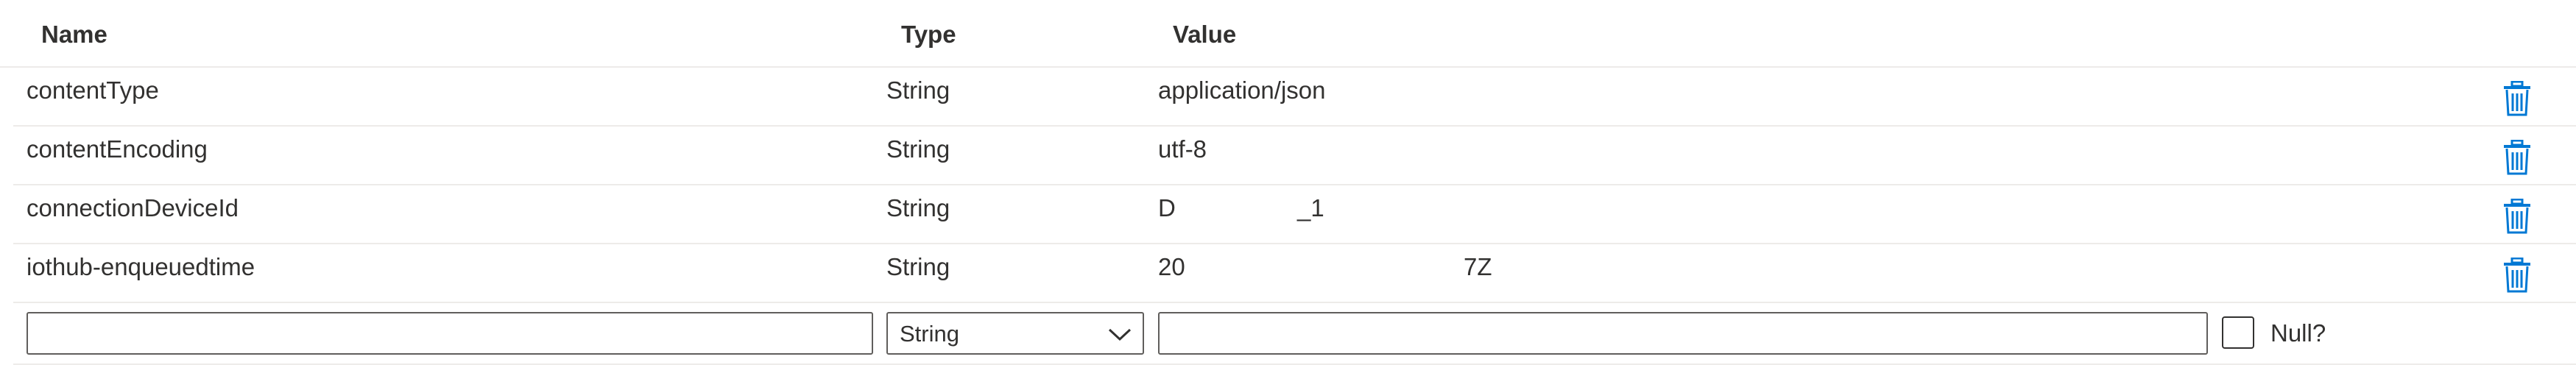 This screenshot has width=2576, height=376. I want to click on new-property-name-input, so click(450, 333).